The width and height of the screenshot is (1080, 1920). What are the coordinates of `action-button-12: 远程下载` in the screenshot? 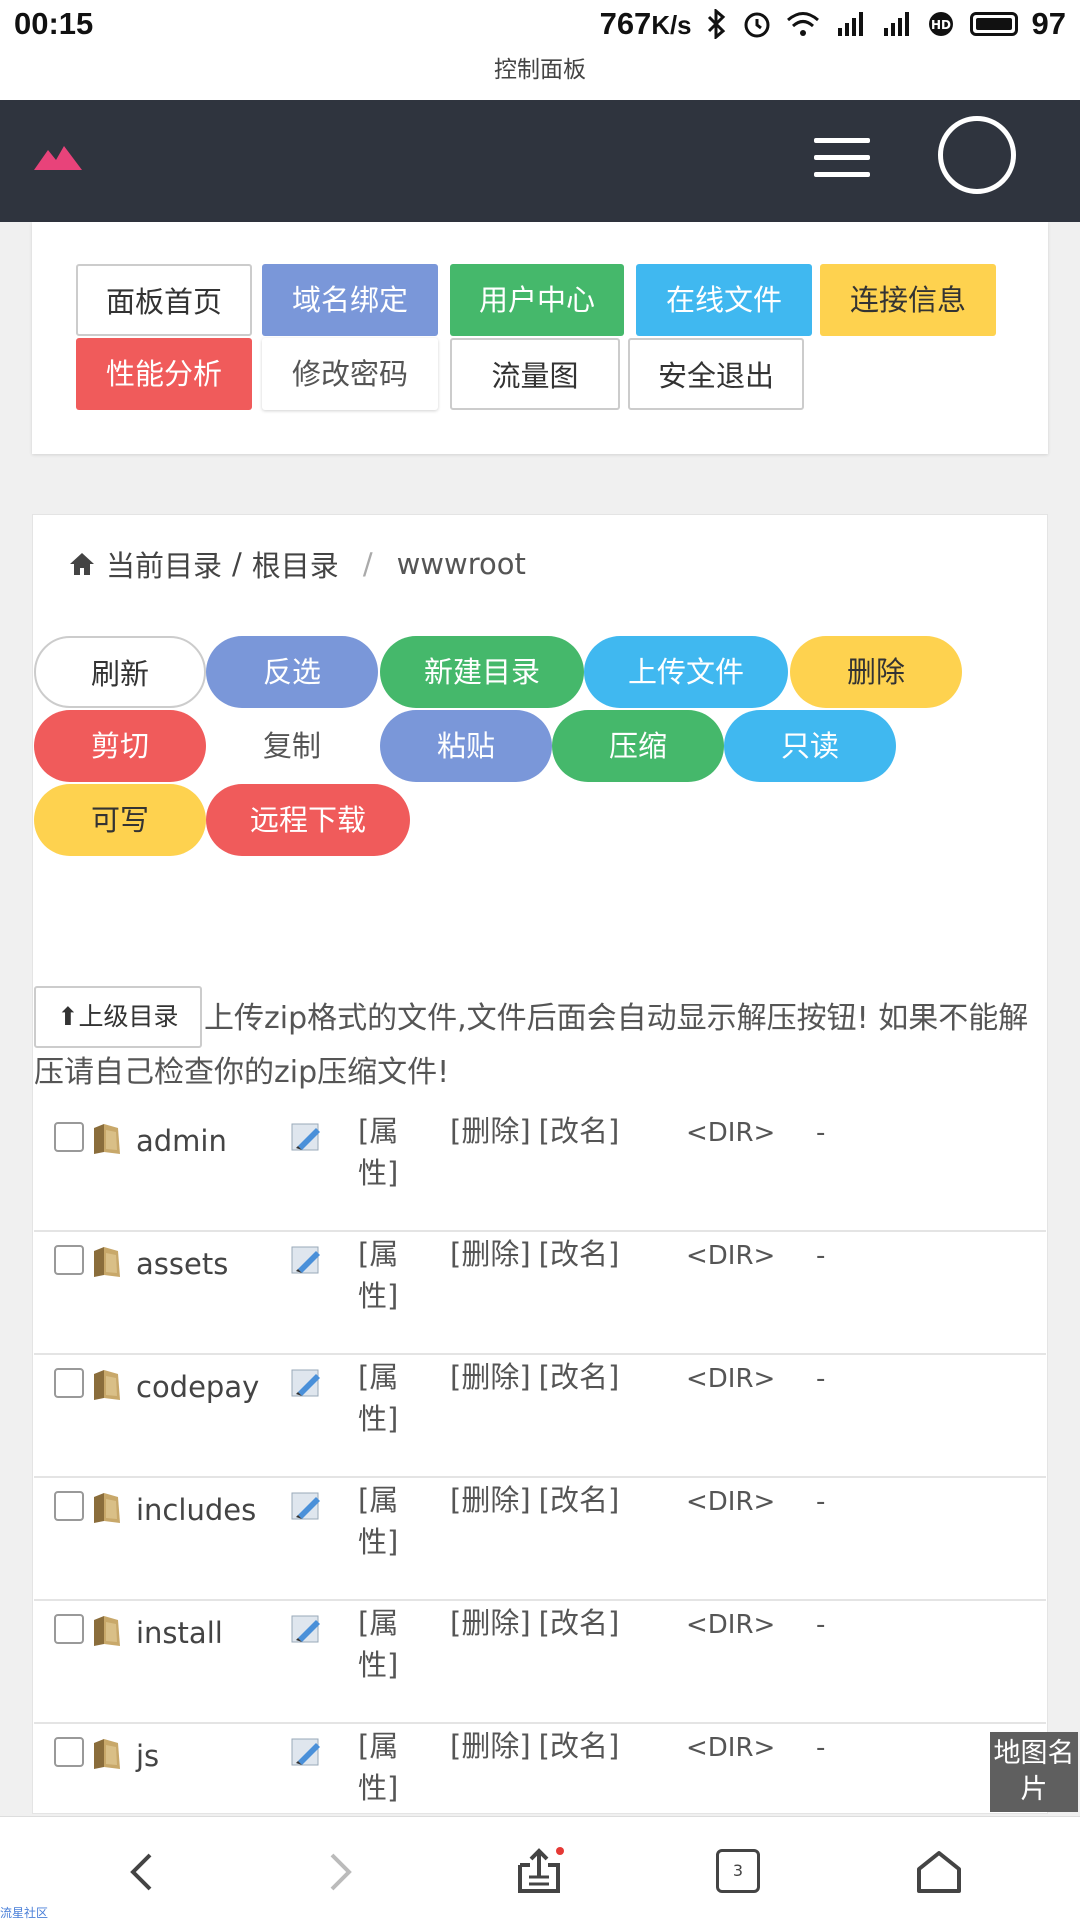 It's located at (308, 820).